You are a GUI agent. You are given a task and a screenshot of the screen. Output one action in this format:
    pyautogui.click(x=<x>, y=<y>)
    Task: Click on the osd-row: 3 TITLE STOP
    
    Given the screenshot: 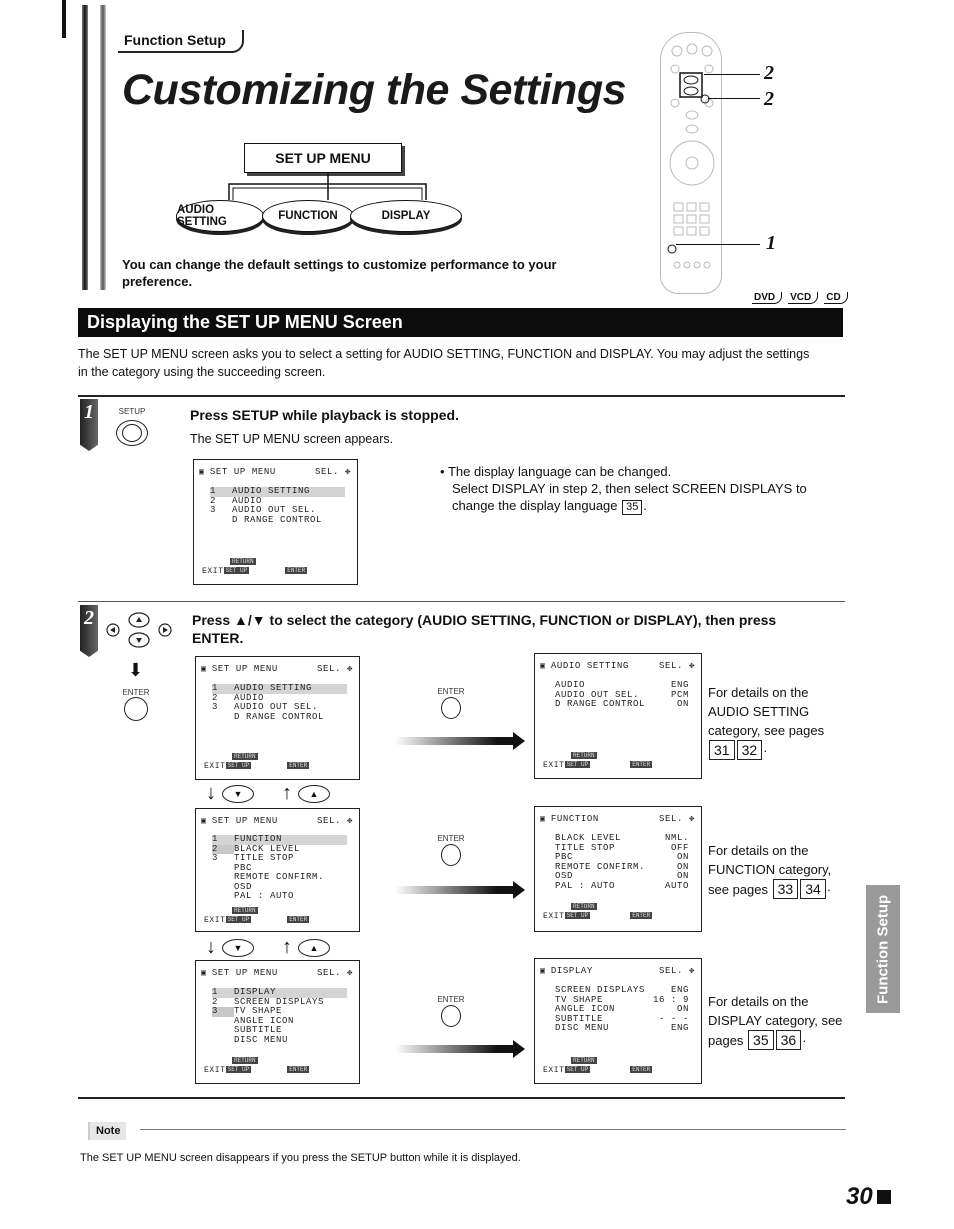 What is the action you would take?
    pyautogui.click(x=253, y=858)
    